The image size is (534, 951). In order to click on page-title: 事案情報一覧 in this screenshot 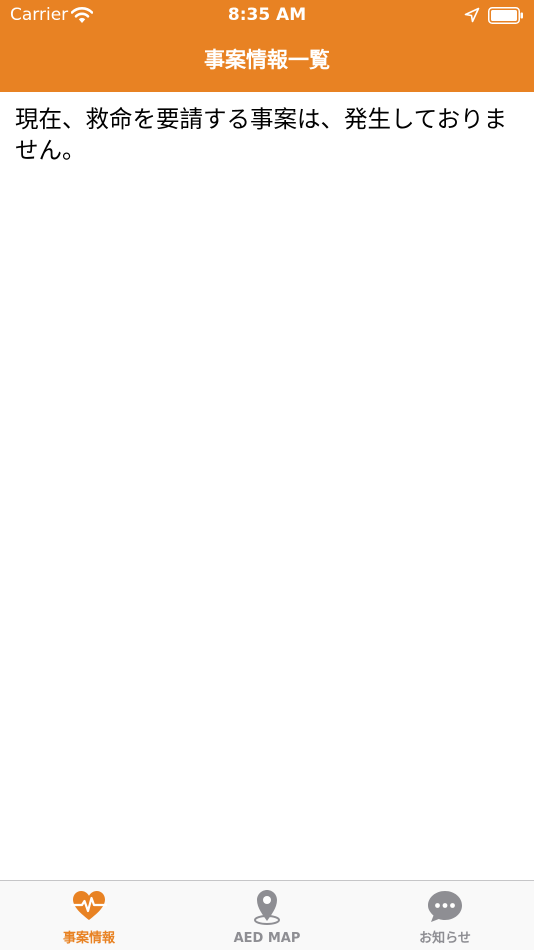, I will do `click(267, 60)`.